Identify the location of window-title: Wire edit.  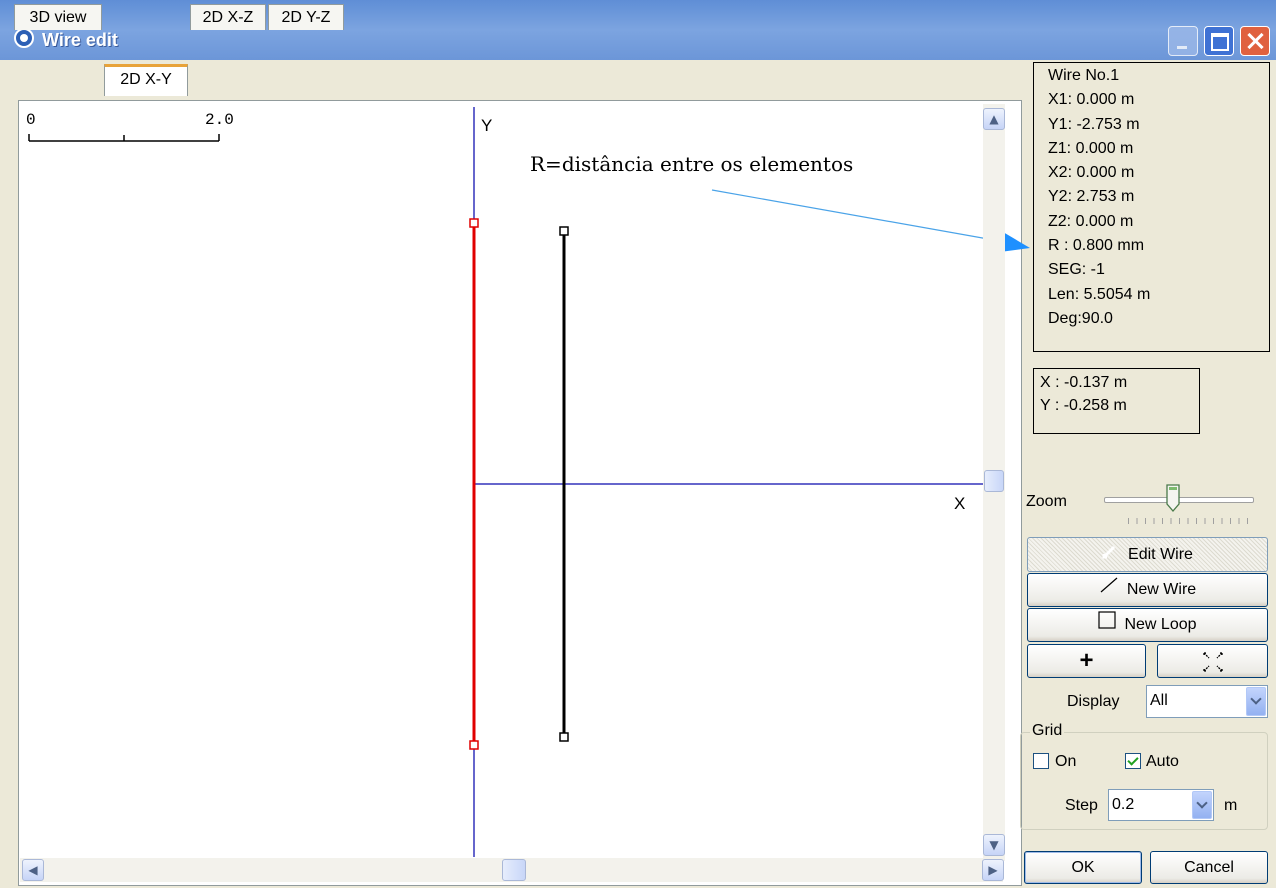
(80, 40).